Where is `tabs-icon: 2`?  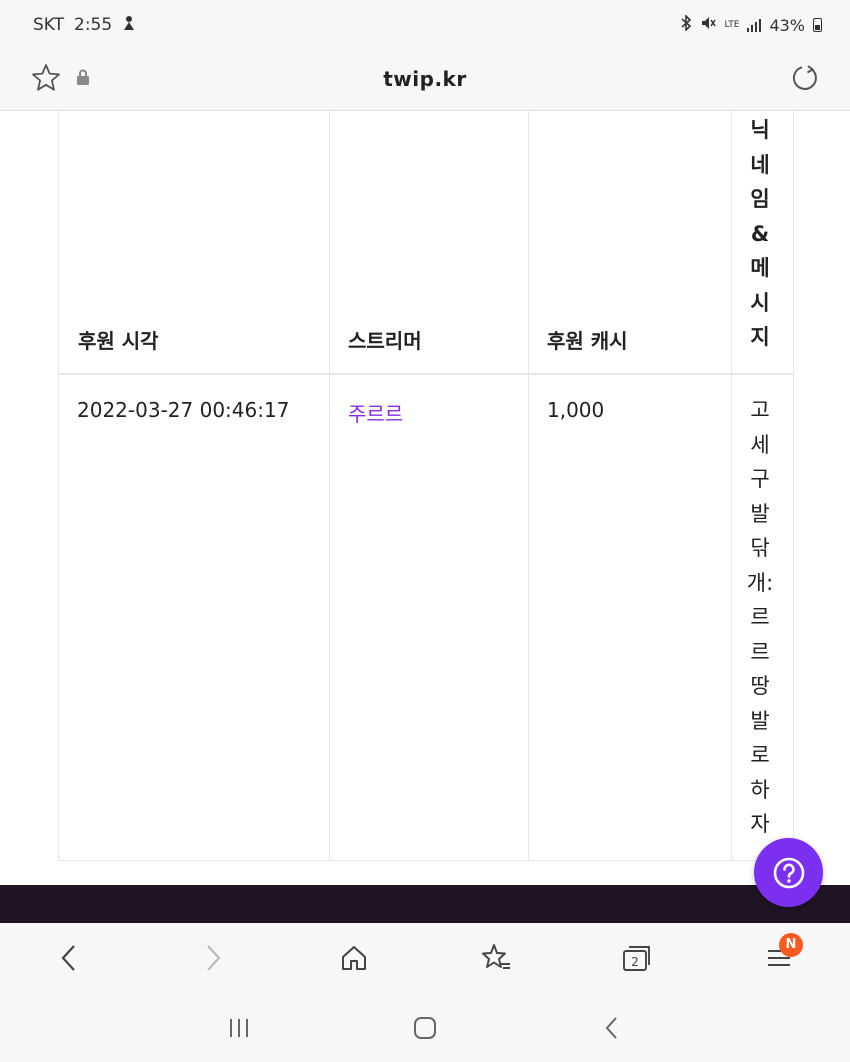 tabs-icon: 2 is located at coordinates (636, 958).